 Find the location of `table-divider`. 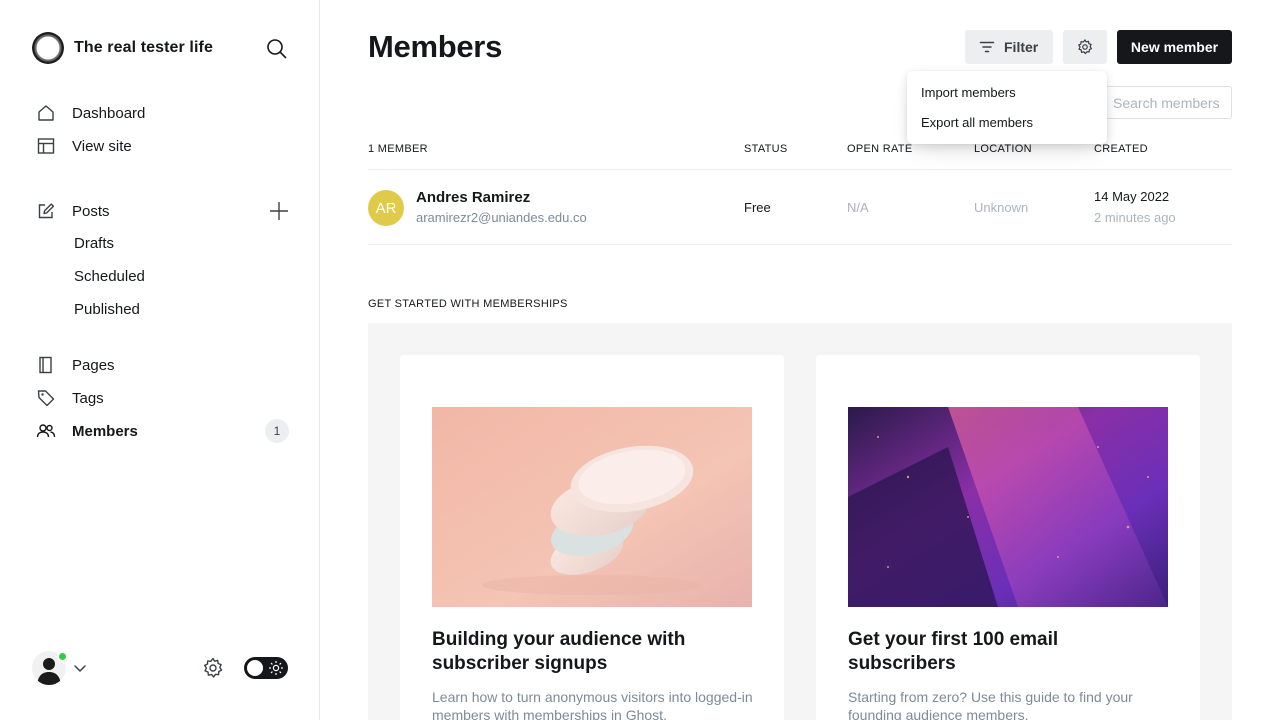

table-divider is located at coordinates (800, 244).